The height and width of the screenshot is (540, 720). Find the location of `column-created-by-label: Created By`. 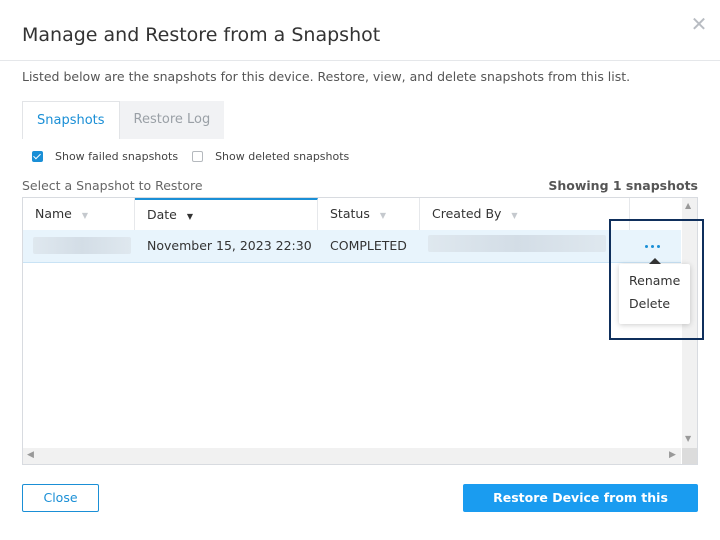

column-created-by-label: Created By is located at coordinates (467, 213).